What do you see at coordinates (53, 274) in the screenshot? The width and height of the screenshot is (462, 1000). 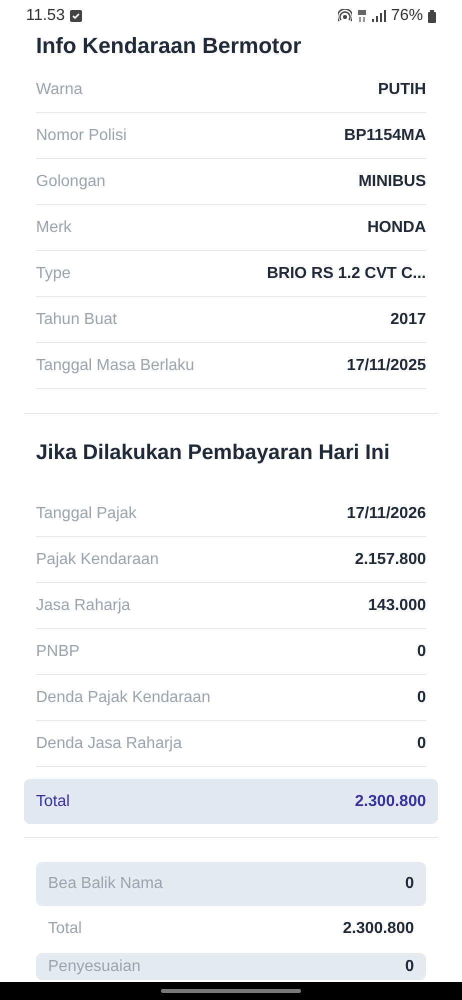 I see `field-label: Type` at bounding box center [53, 274].